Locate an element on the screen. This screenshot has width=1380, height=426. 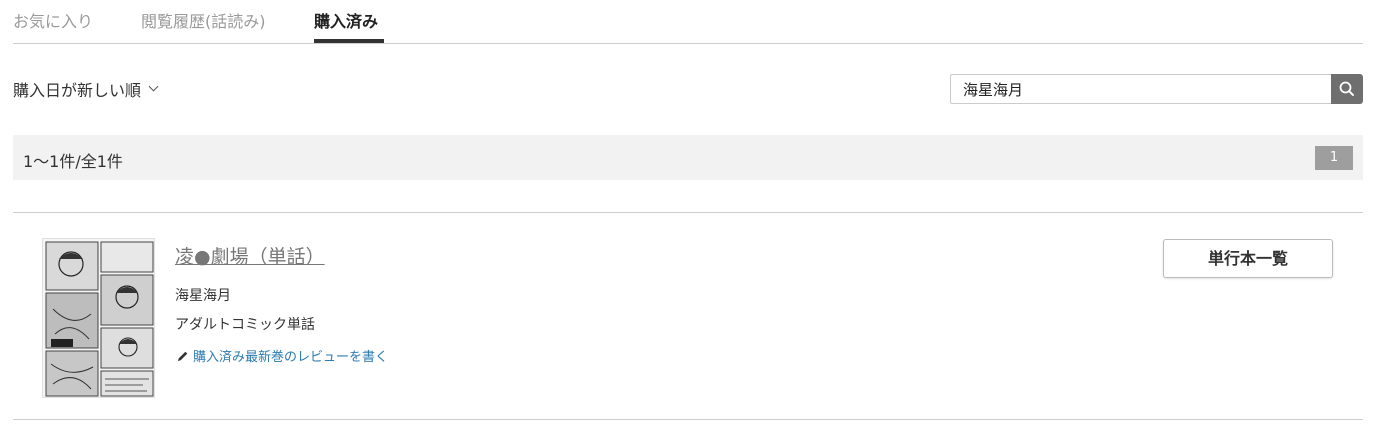
item-author: 海星海月 is located at coordinates (203, 295).